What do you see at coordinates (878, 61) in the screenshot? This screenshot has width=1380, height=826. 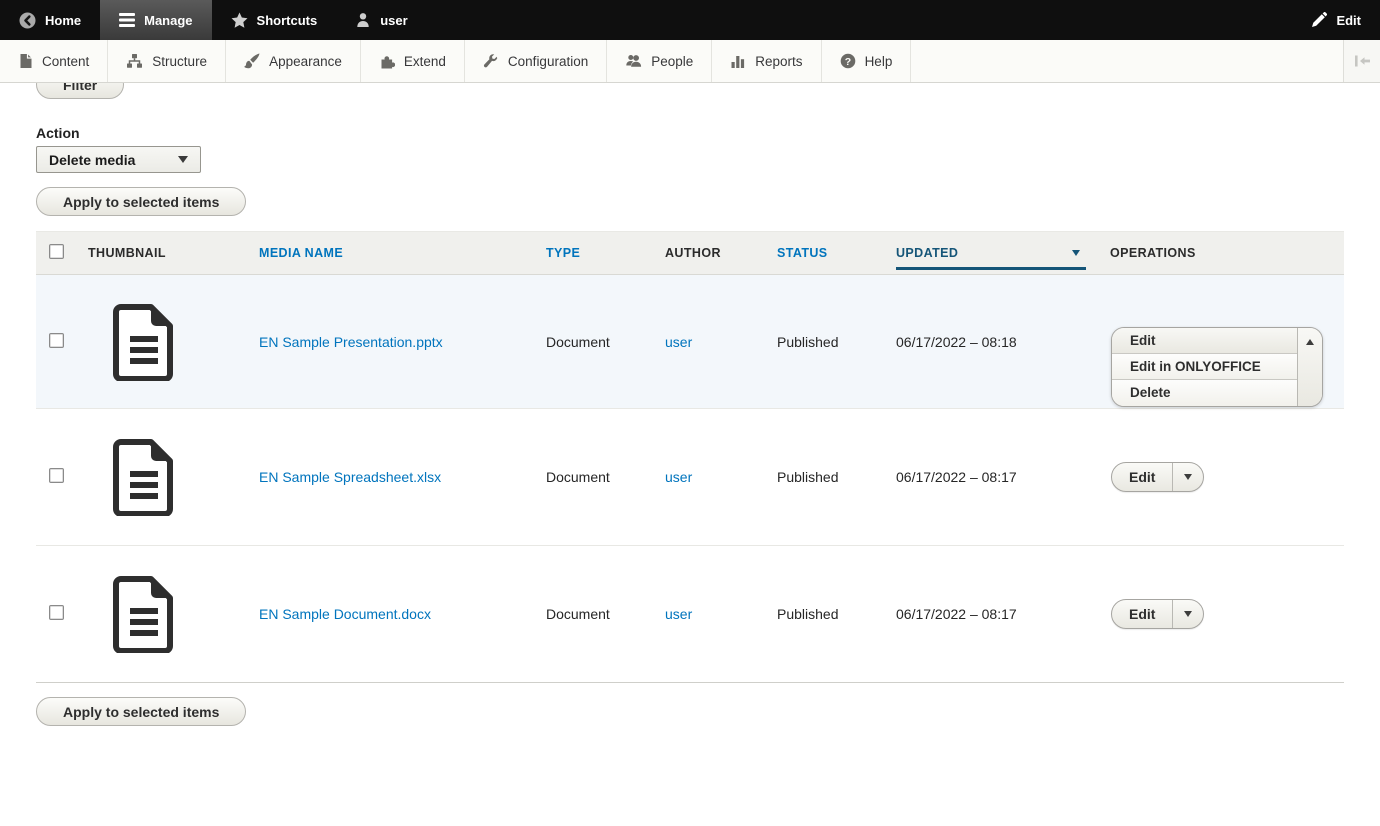 I see `menu-help-label: Help` at bounding box center [878, 61].